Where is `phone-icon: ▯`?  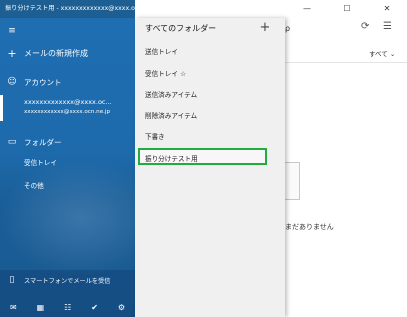
phone-icon: ▯ is located at coordinates (12, 280).